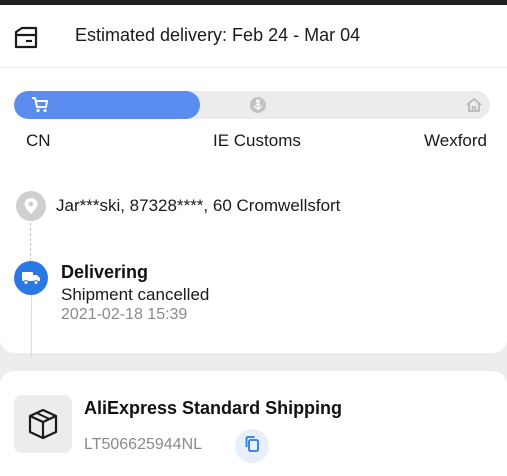  What do you see at coordinates (474, 105) in the screenshot?
I see `home-icon` at bounding box center [474, 105].